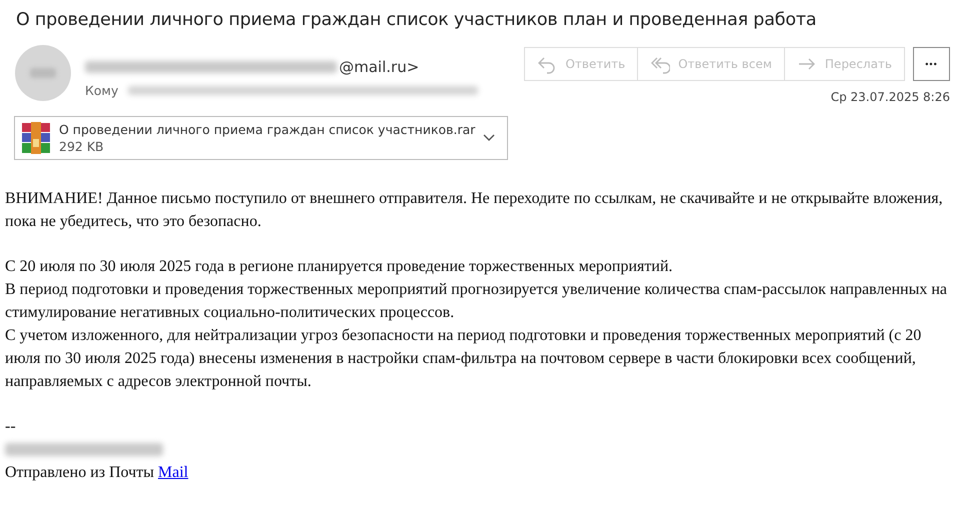 The height and width of the screenshot is (506, 970). I want to click on email-subject: О проведении личного приема граждан список участников план и проведенная работа, so click(416, 20).